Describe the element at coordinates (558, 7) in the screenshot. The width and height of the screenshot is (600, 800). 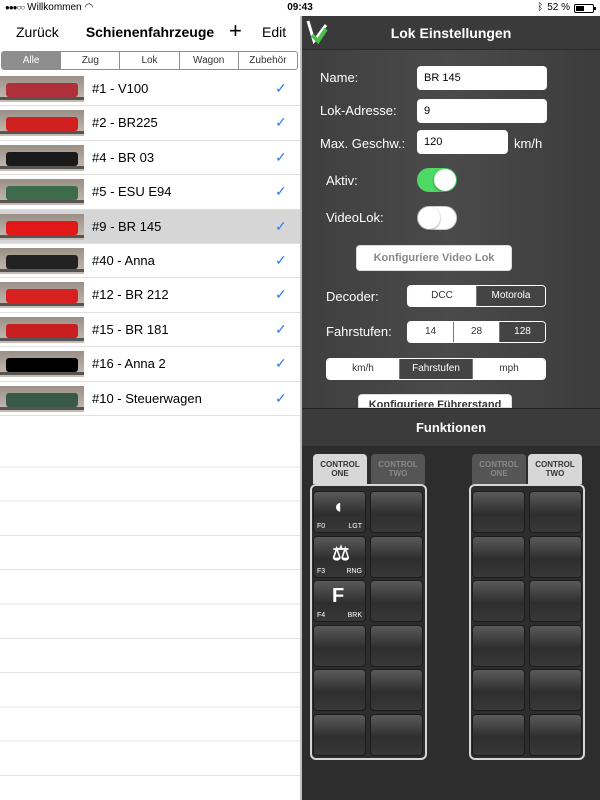
I see `battery-percent: 52 %` at that location.